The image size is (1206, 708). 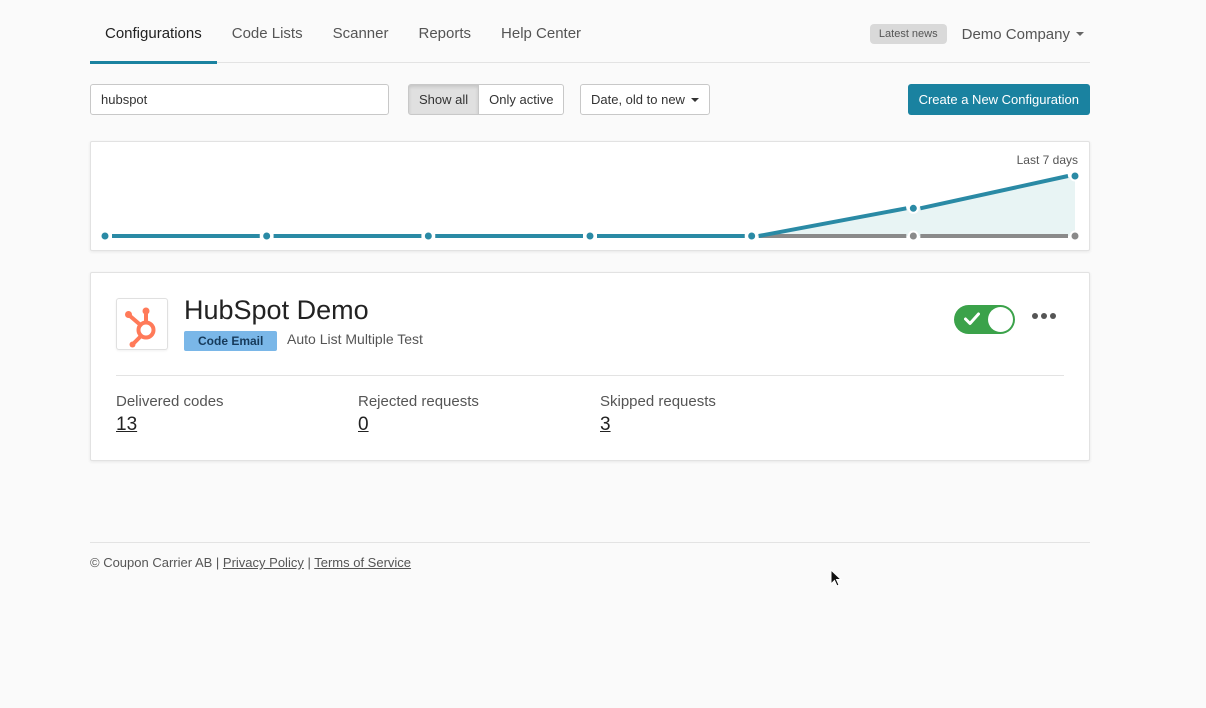 I want to click on configuration-subtitle: Auto List Multiple Test, so click(x=355, y=339).